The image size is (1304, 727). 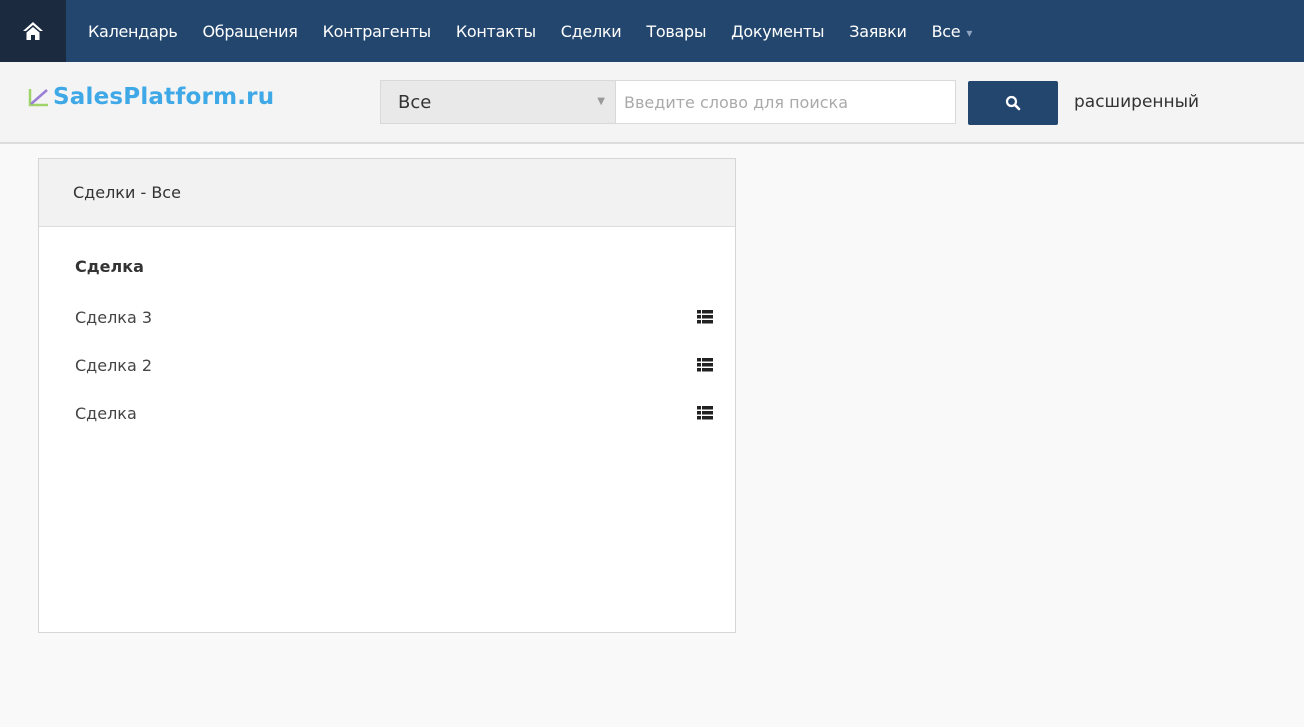 I want to click on list-item: Сделка 3, so click(x=394, y=317).